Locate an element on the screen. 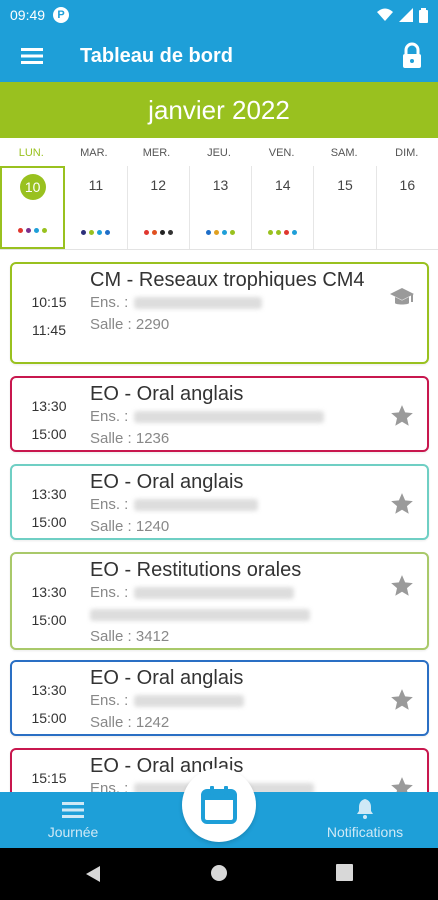  page-title: Tableau de bord is located at coordinates (156, 55).